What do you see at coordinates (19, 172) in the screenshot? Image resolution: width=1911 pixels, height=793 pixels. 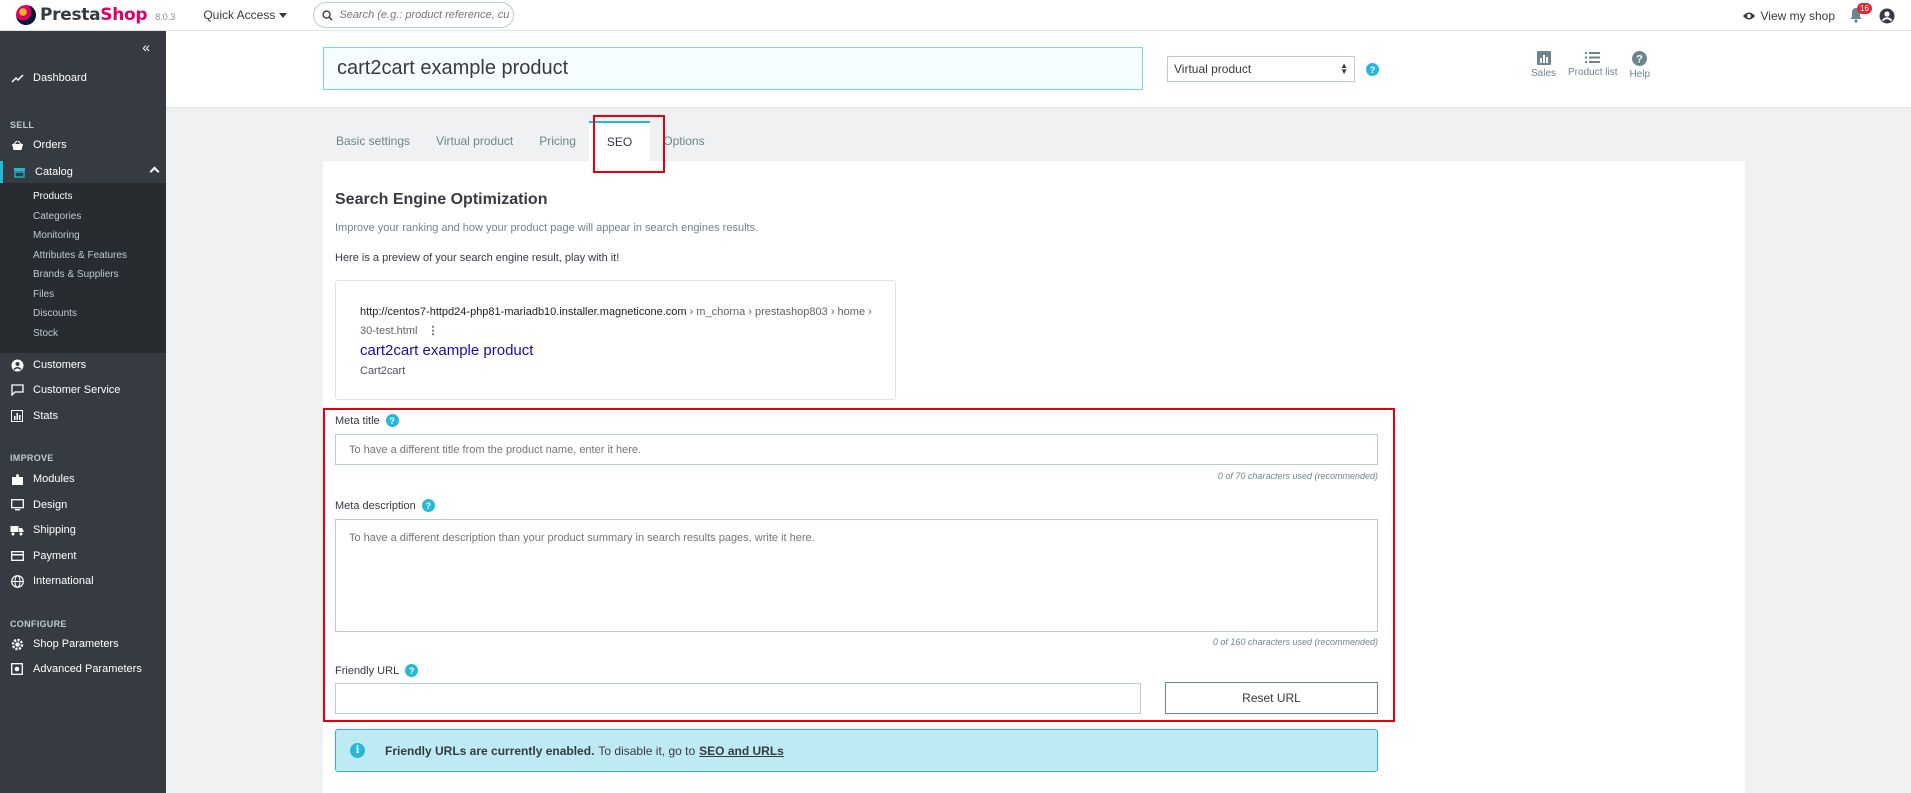 I see `store-icon` at bounding box center [19, 172].